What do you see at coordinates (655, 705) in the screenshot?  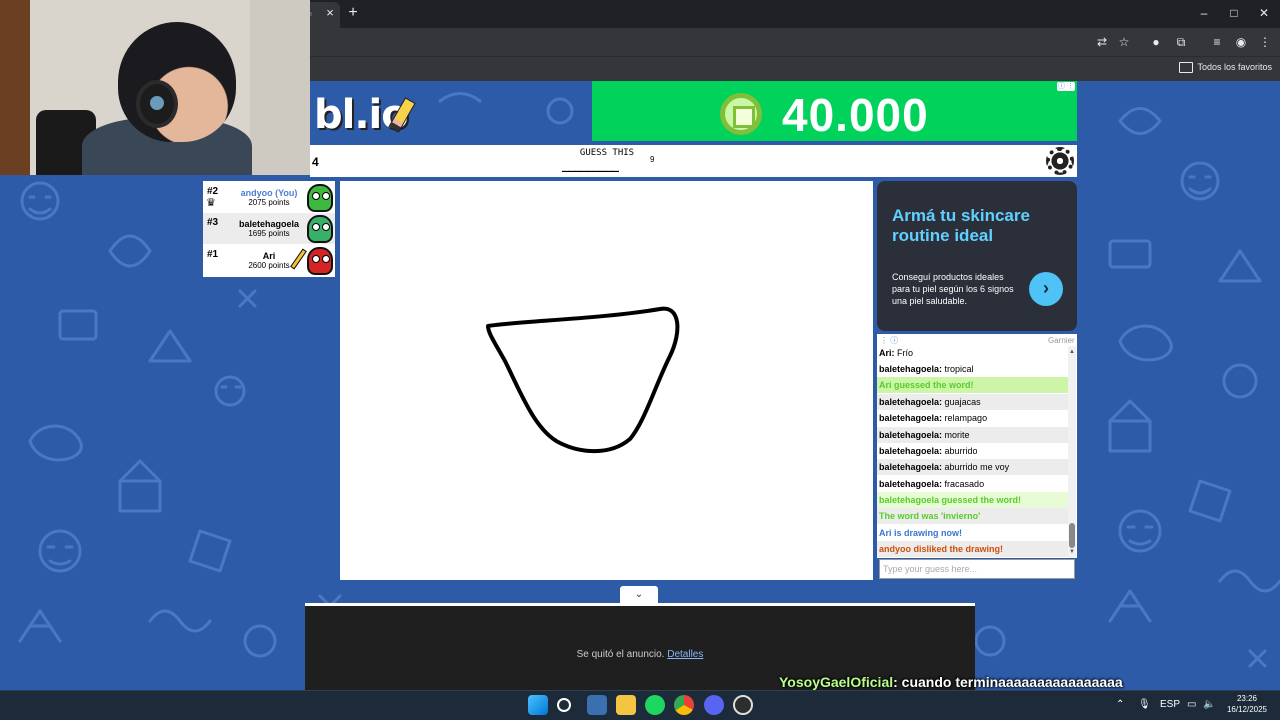 I see `spotify-icon` at bounding box center [655, 705].